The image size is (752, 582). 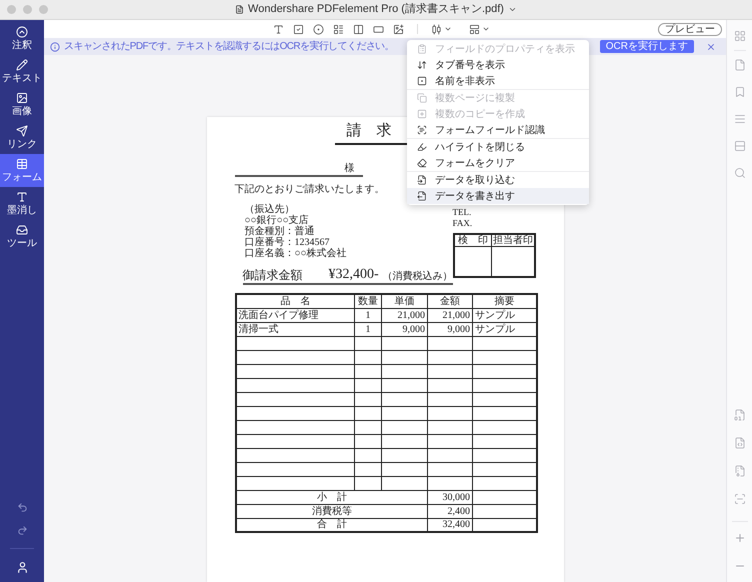 I want to click on contact-label: TEL., so click(x=462, y=212).